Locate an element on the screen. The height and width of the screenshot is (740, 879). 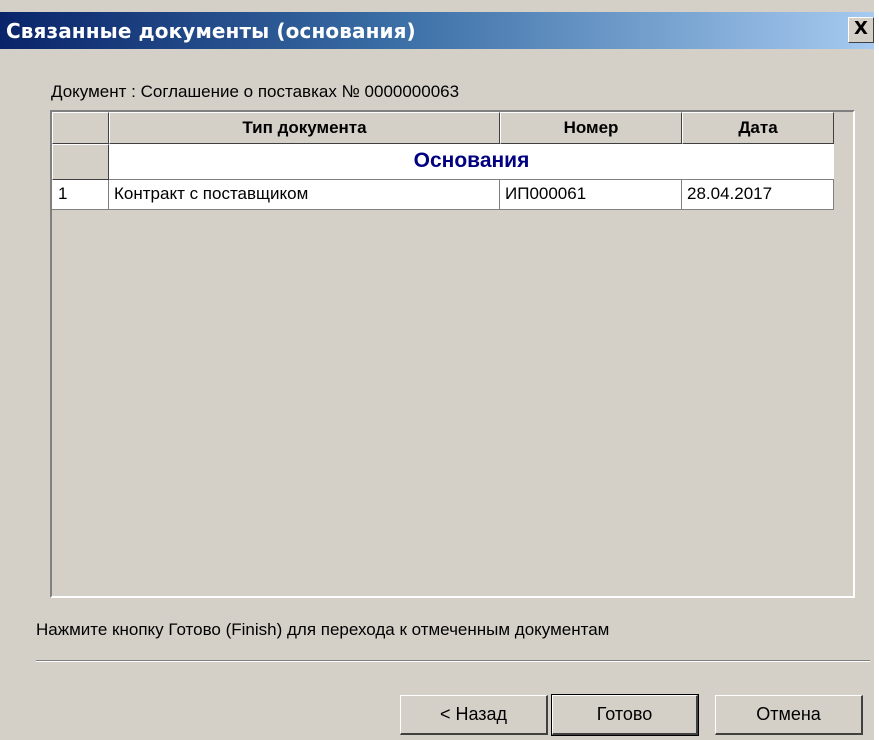
column-header-number: Номер is located at coordinates (591, 128).